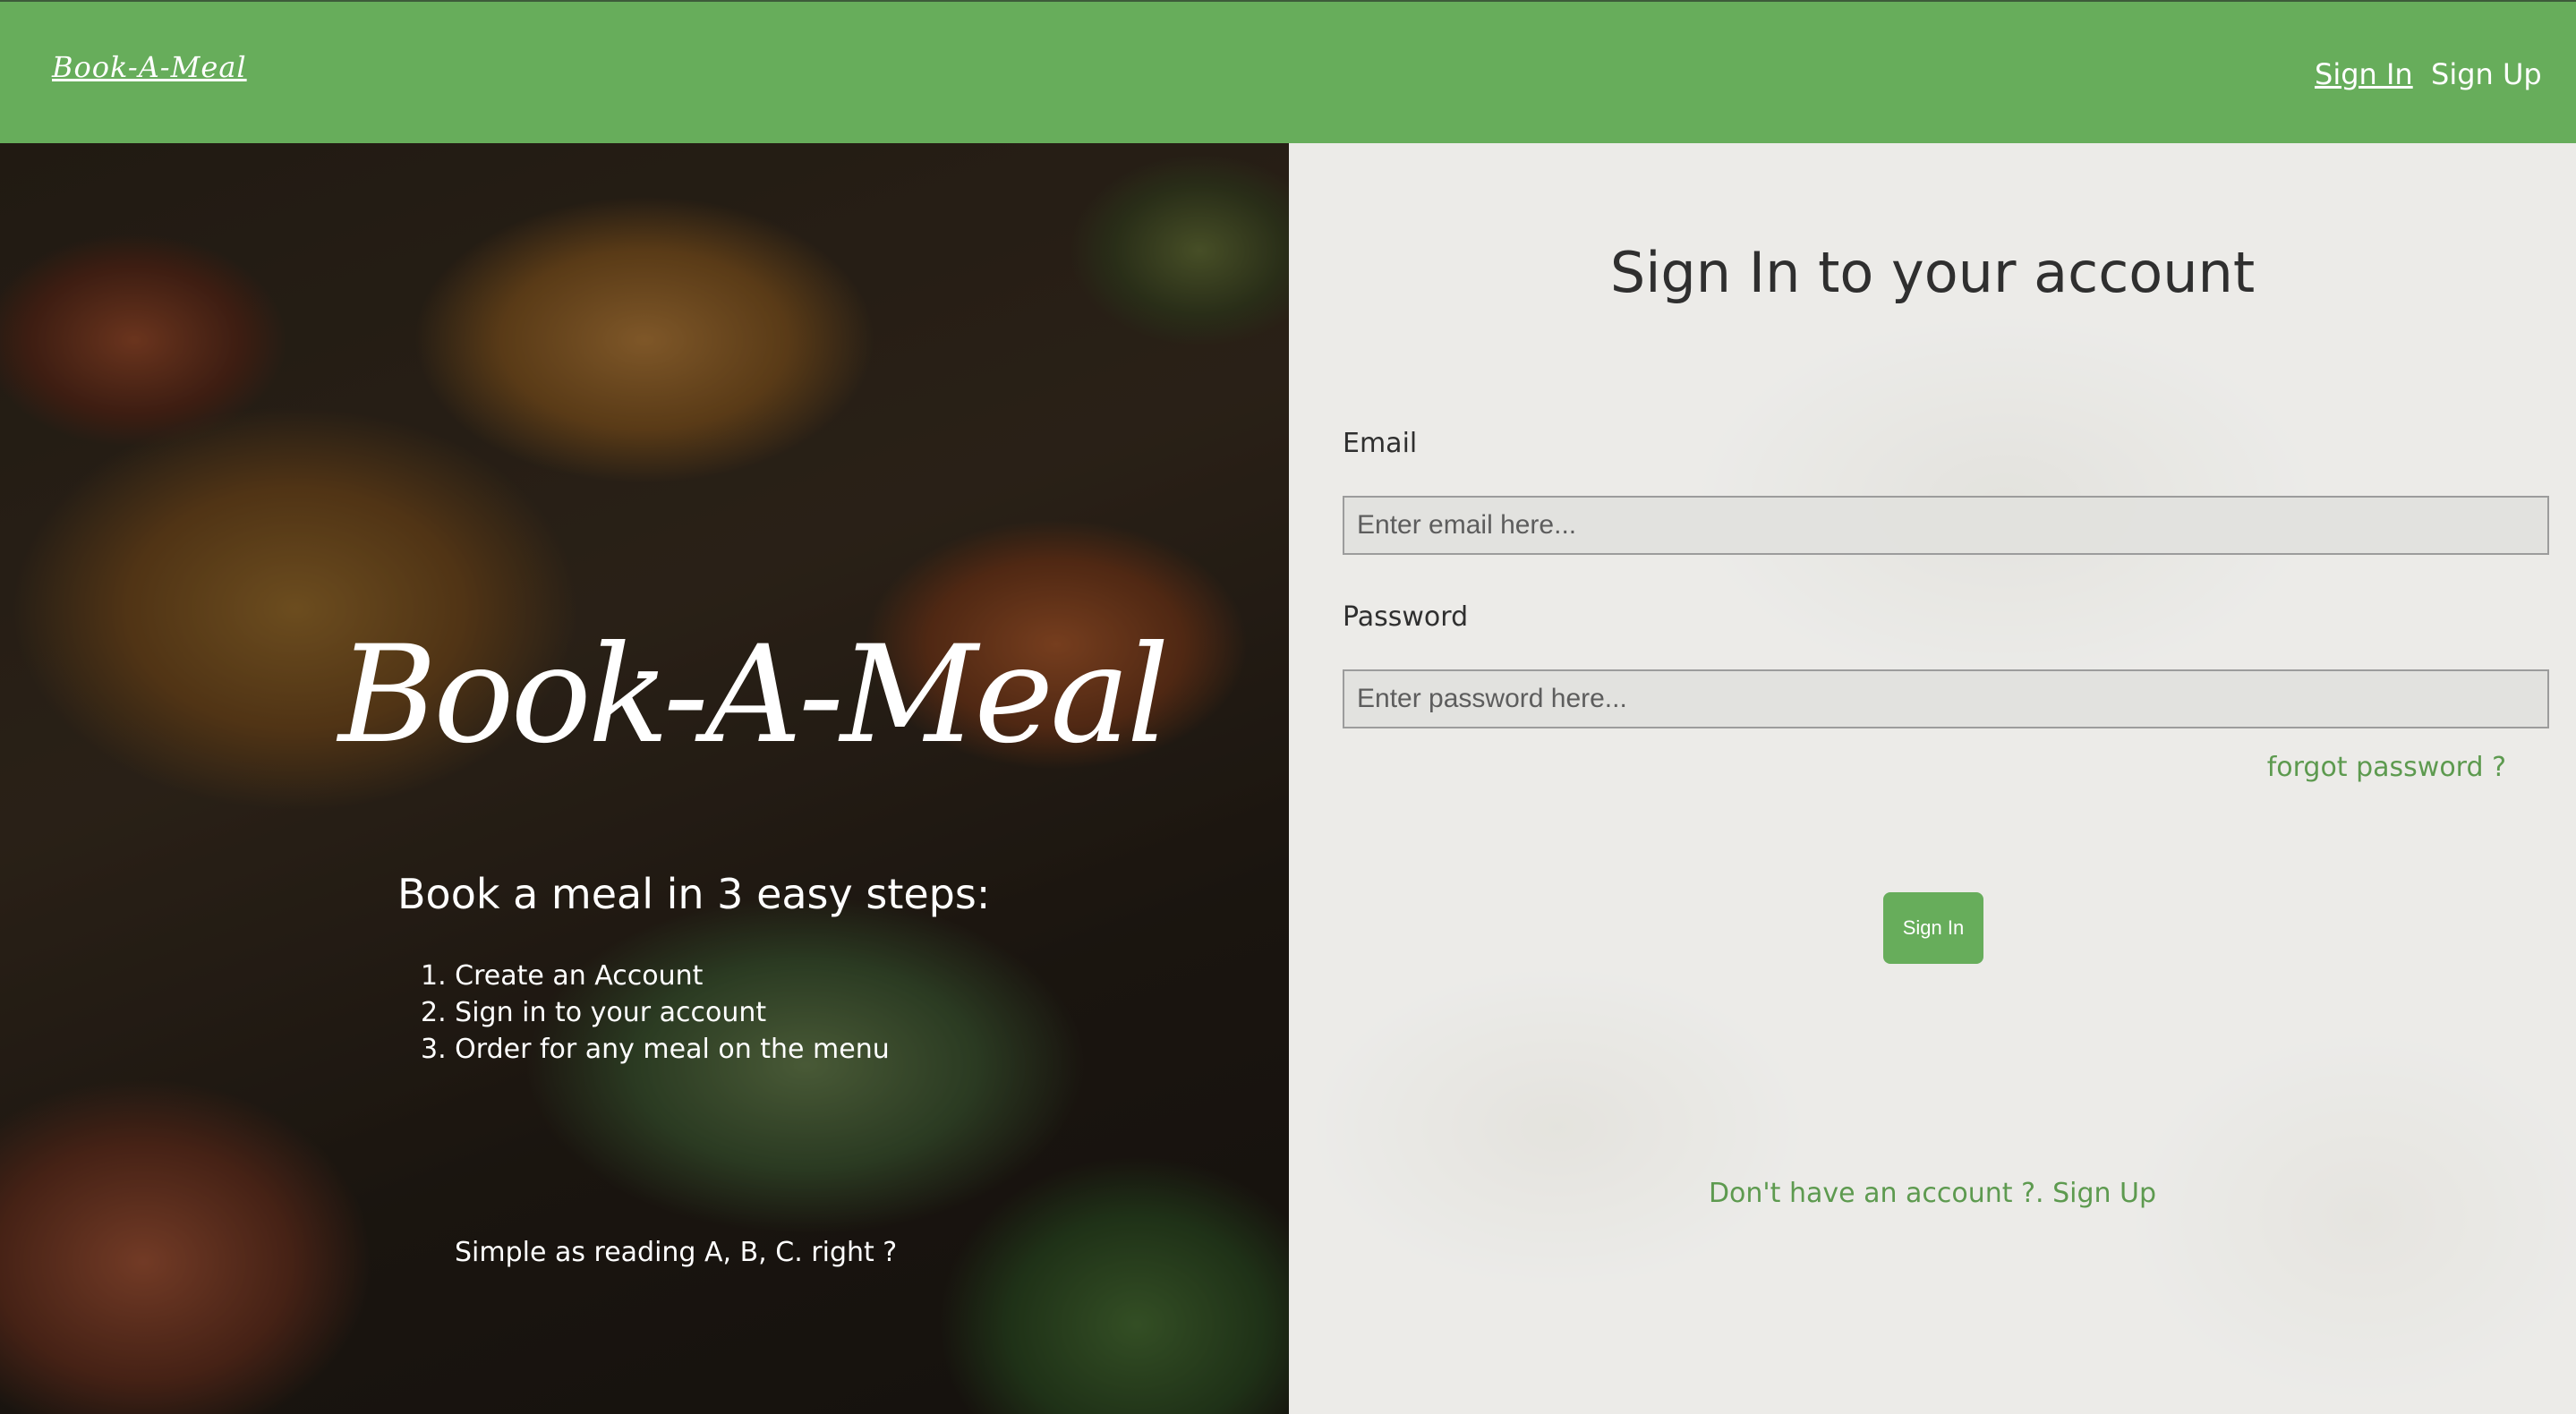 Image resolution: width=2576 pixels, height=1414 pixels. What do you see at coordinates (594, 1012) in the screenshot?
I see `step-item: 2. Sign in to your account` at bounding box center [594, 1012].